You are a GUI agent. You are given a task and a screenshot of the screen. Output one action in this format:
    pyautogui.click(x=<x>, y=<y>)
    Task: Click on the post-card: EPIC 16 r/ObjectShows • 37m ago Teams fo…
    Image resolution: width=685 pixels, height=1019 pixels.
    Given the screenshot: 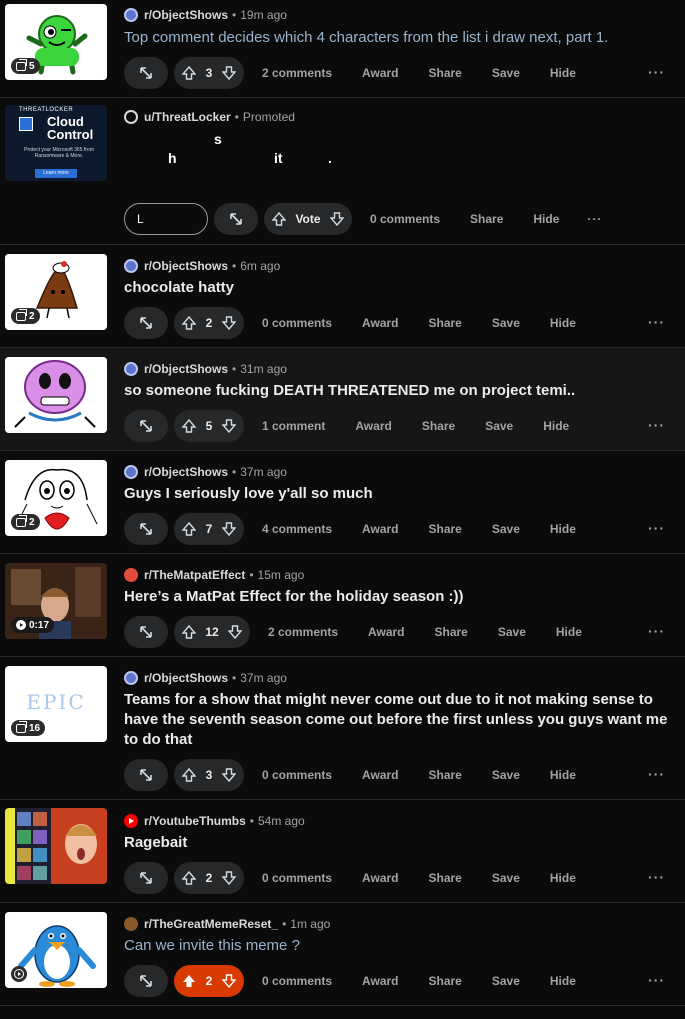 What is the action you would take?
    pyautogui.click(x=342, y=728)
    